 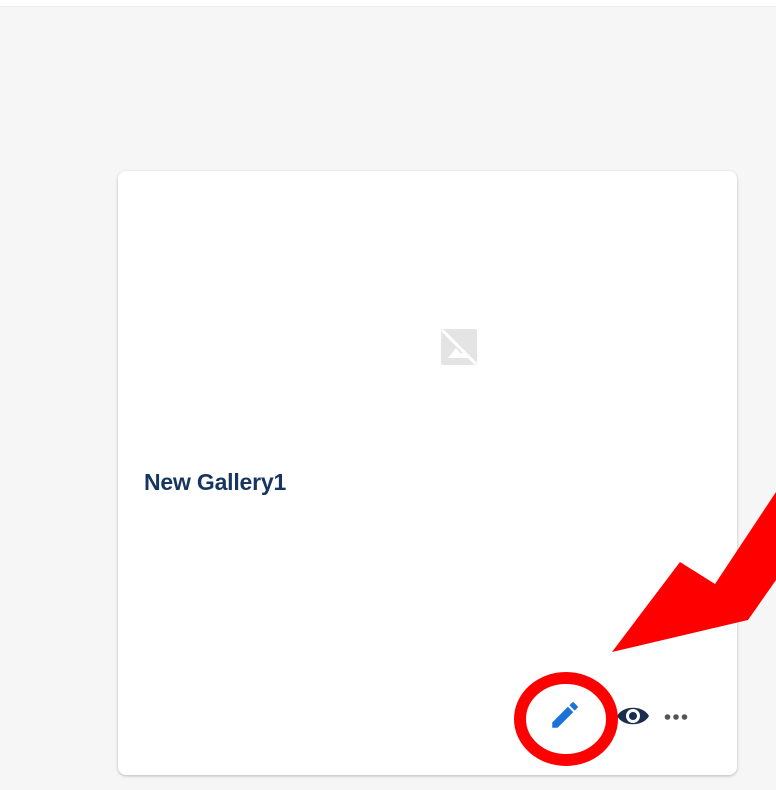 I want to click on pencil-icon, so click(x=565, y=715).